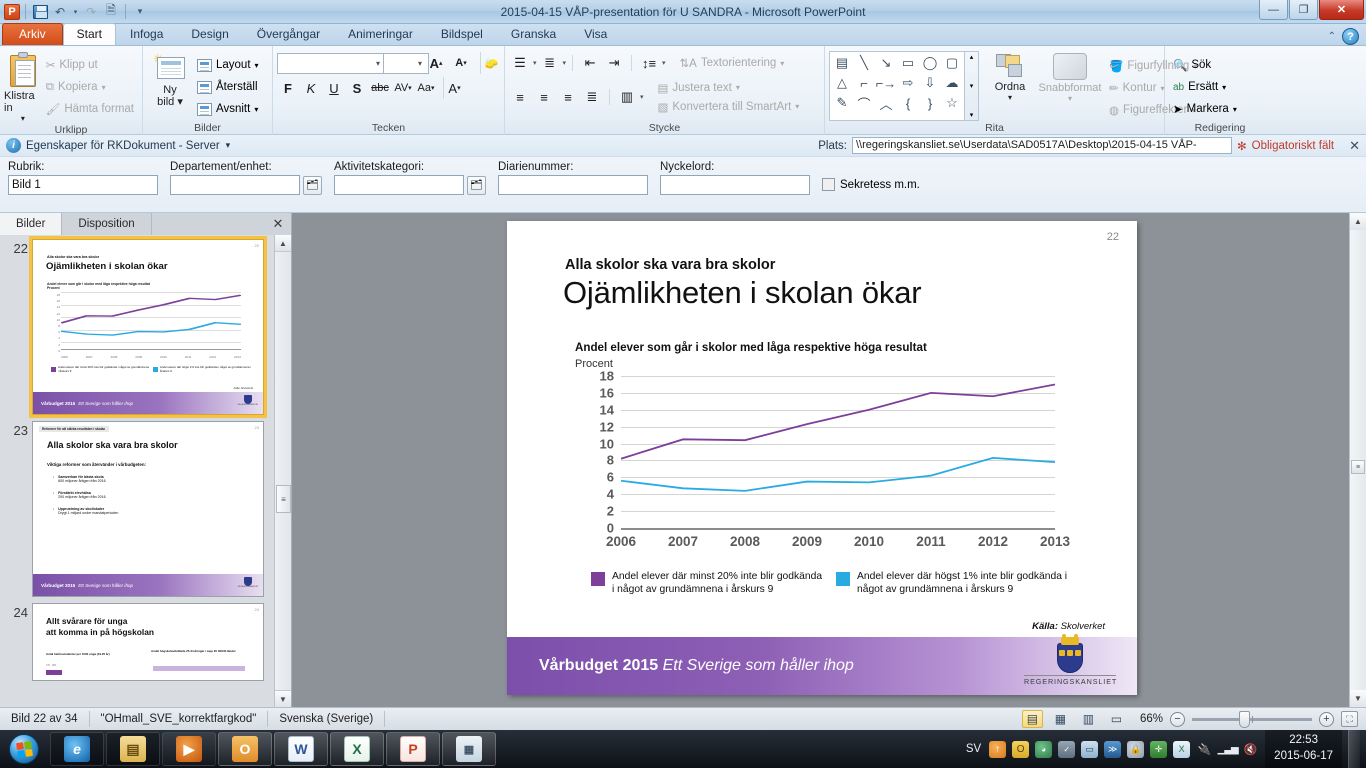 Image resolution: width=1366 pixels, height=768 pixels. What do you see at coordinates (1070, 86) in the screenshot?
I see `quick-styles-button: Snabbformat ▾` at bounding box center [1070, 86].